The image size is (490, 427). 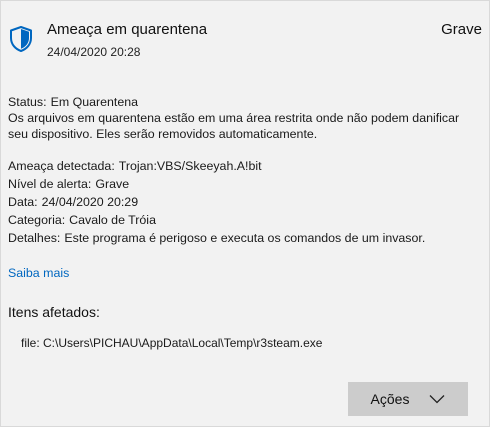 I want to click on status-label: Status:, so click(x=27, y=102).